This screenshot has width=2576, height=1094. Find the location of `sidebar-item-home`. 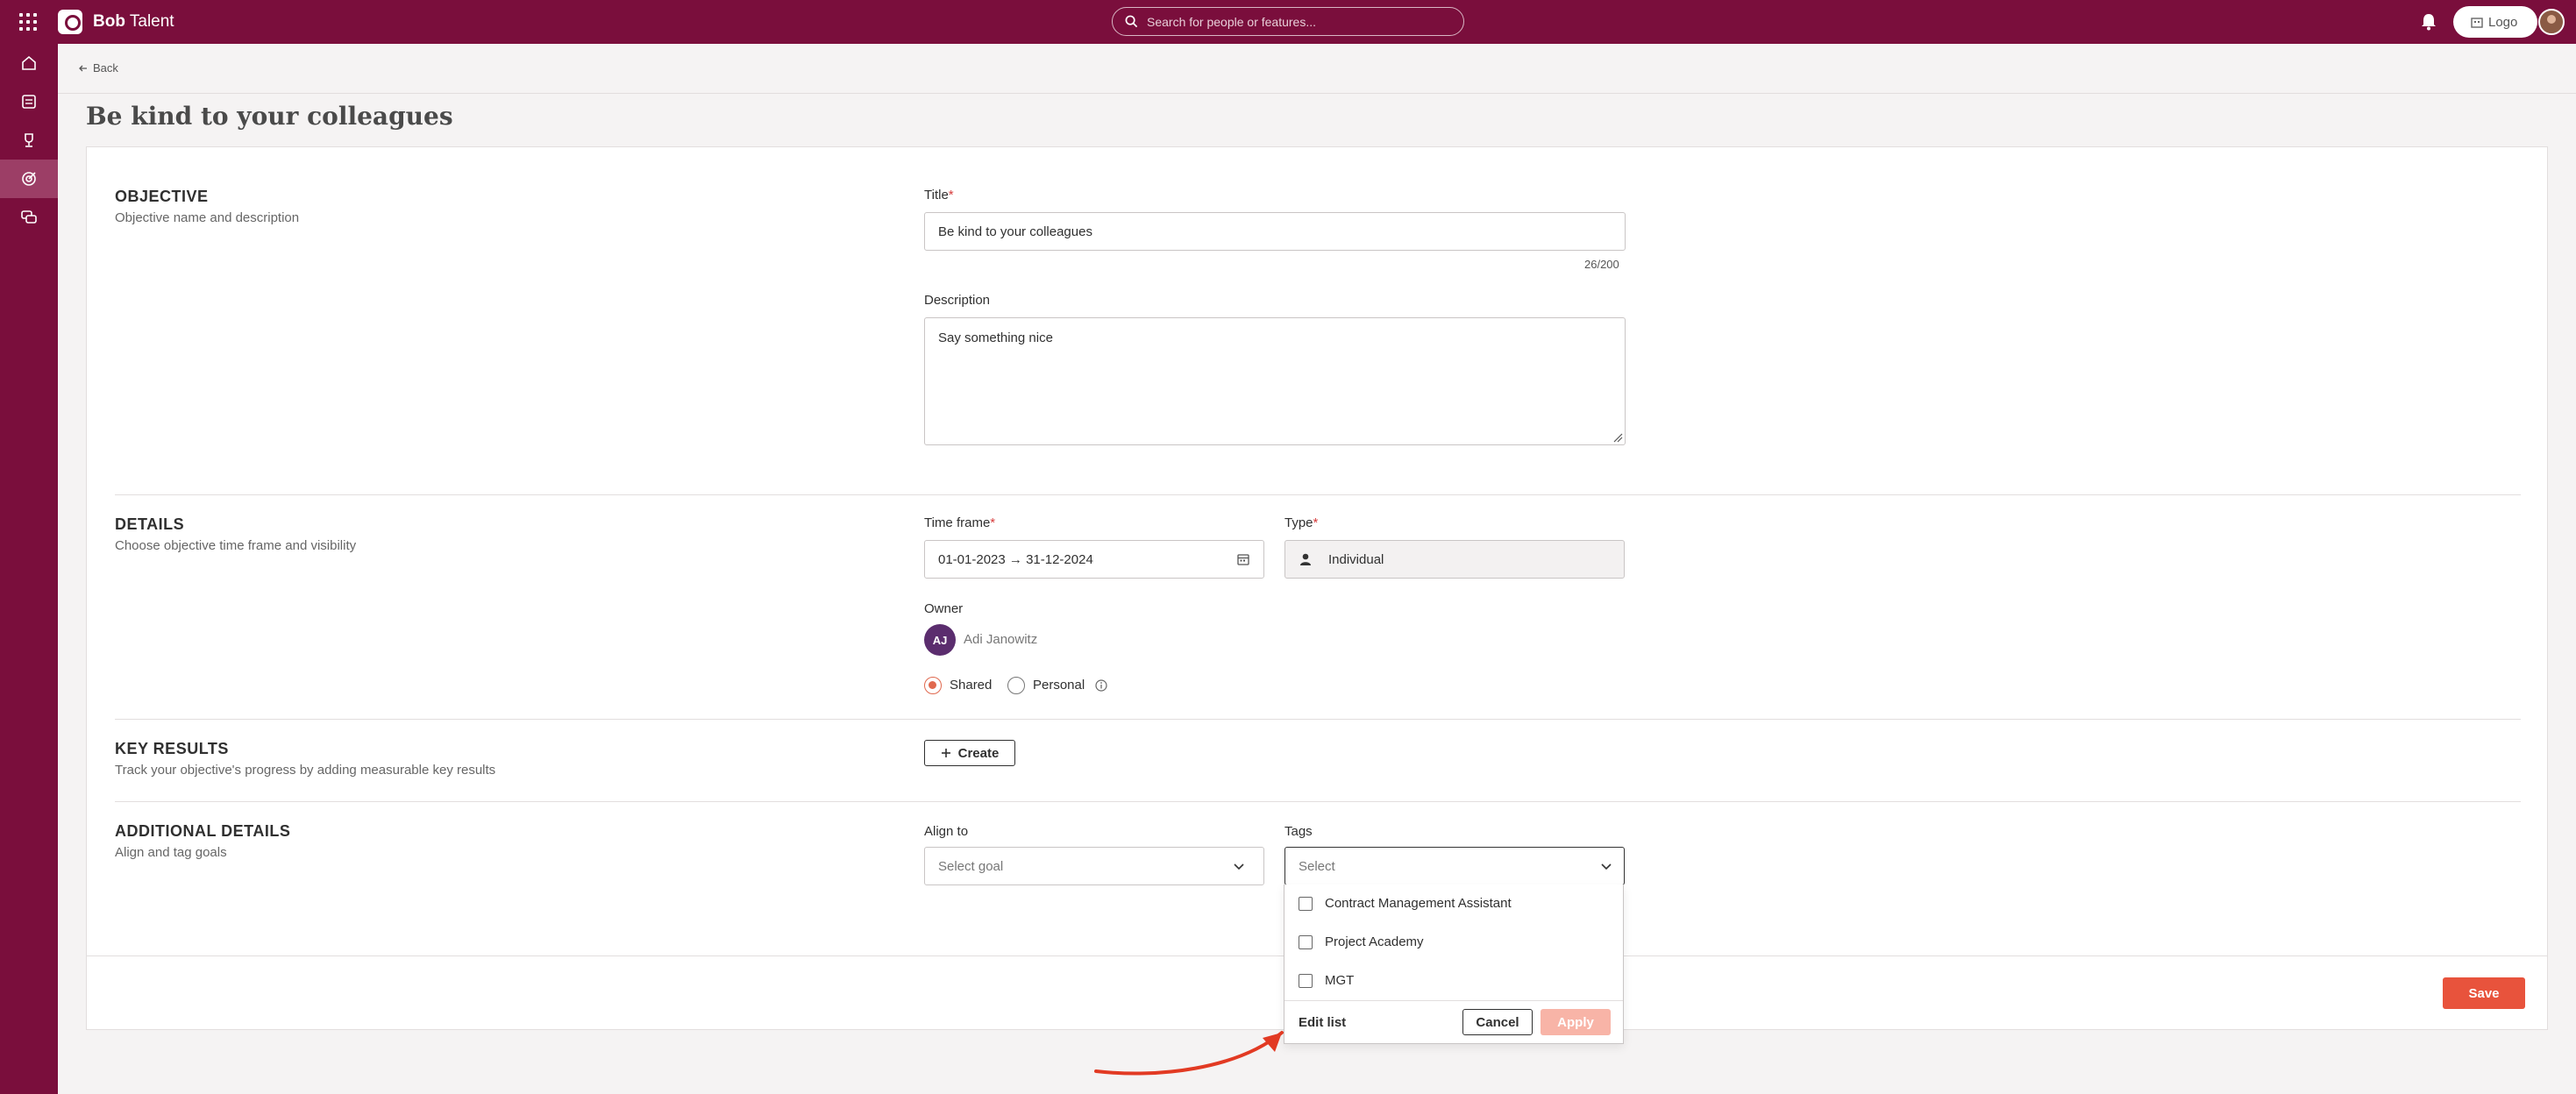

sidebar-item-home is located at coordinates (29, 63).